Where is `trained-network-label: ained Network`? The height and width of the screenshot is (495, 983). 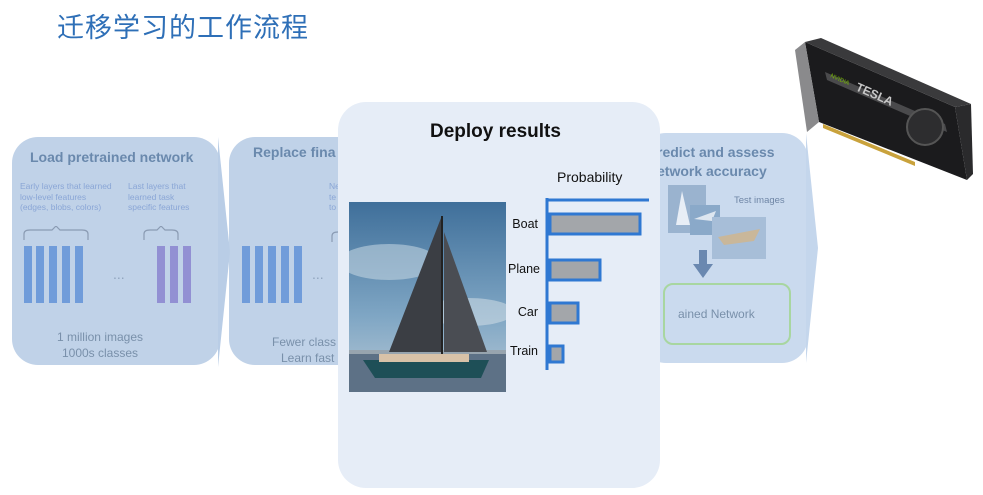
trained-network-label: ained Network is located at coordinates (716, 314).